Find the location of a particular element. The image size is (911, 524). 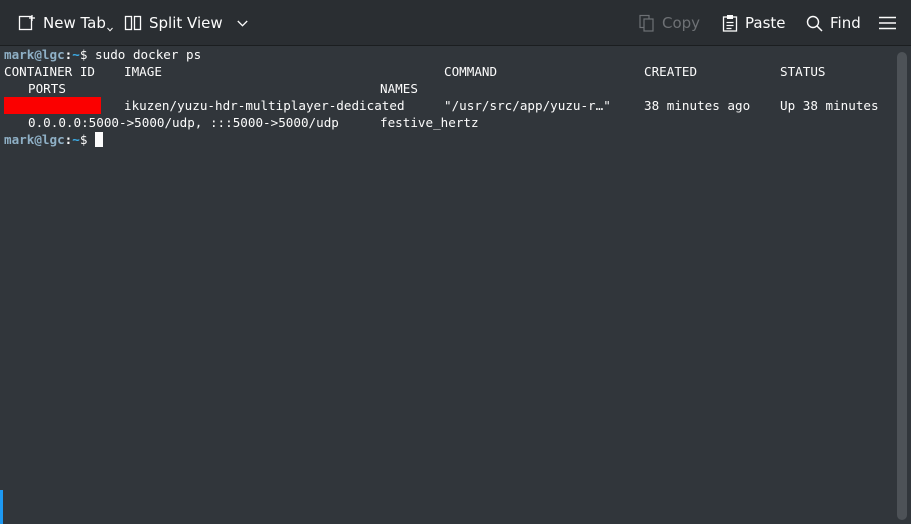

find-button: Find is located at coordinates (833, 23).